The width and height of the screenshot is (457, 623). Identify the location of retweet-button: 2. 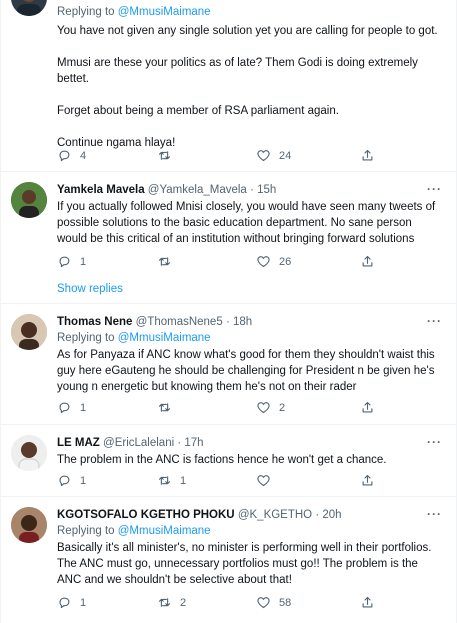
(171, 602).